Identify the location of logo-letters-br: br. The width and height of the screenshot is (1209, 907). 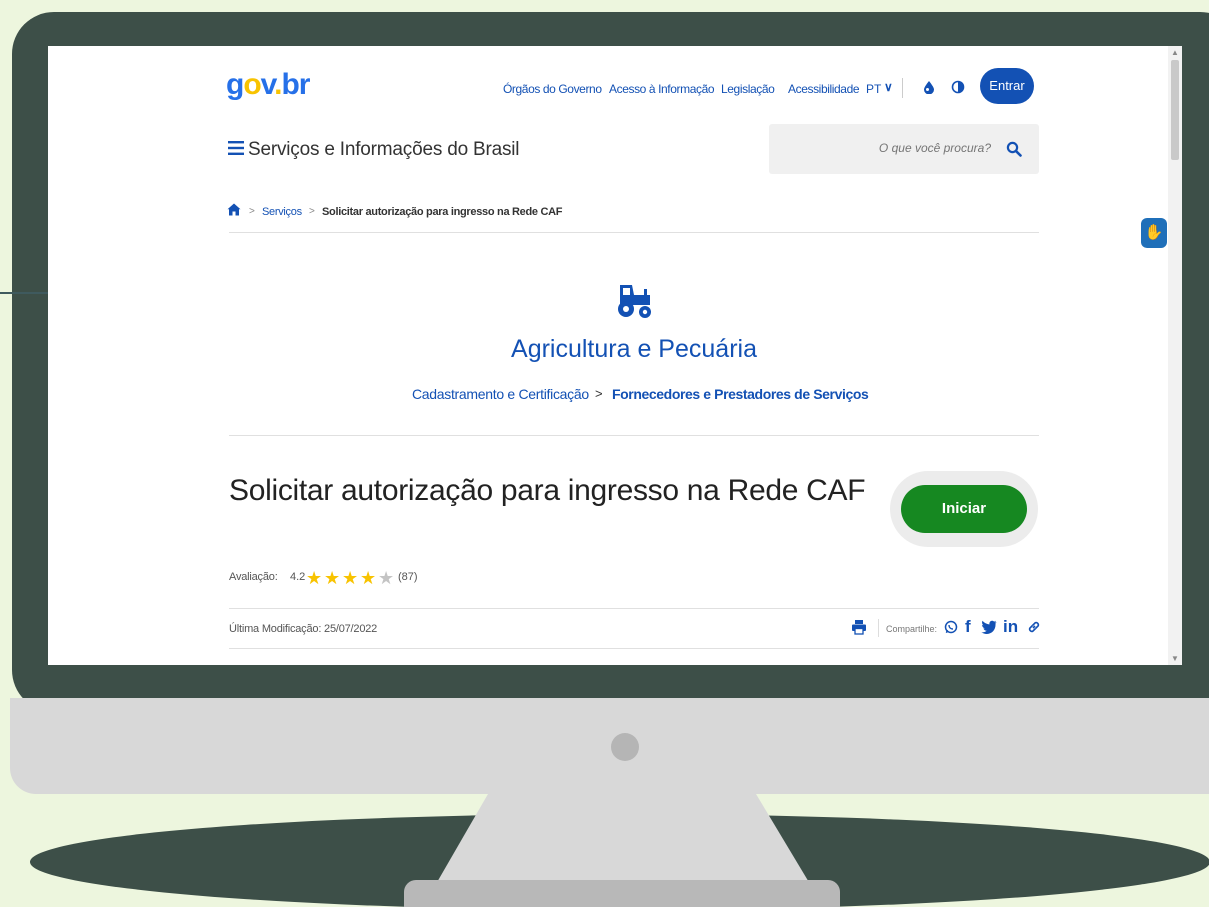
(295, 84).